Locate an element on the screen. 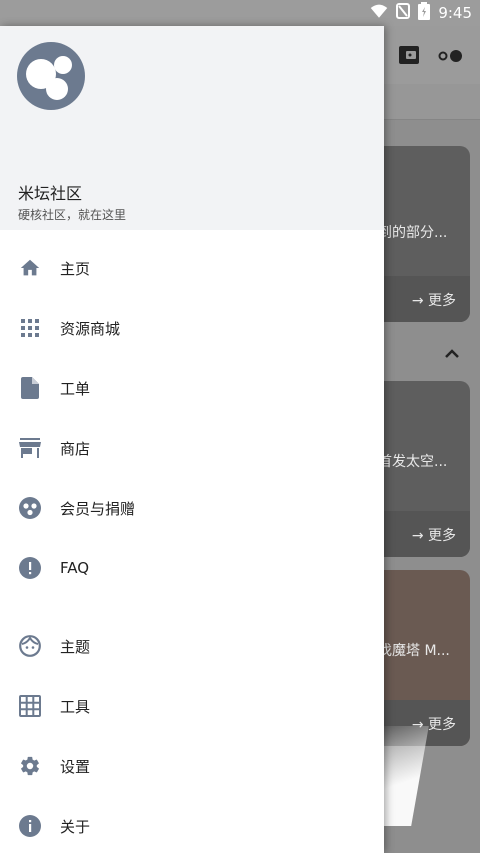 The image size is (480, 853). menu-item-home: 主页 is located at coordinates (192, 268).